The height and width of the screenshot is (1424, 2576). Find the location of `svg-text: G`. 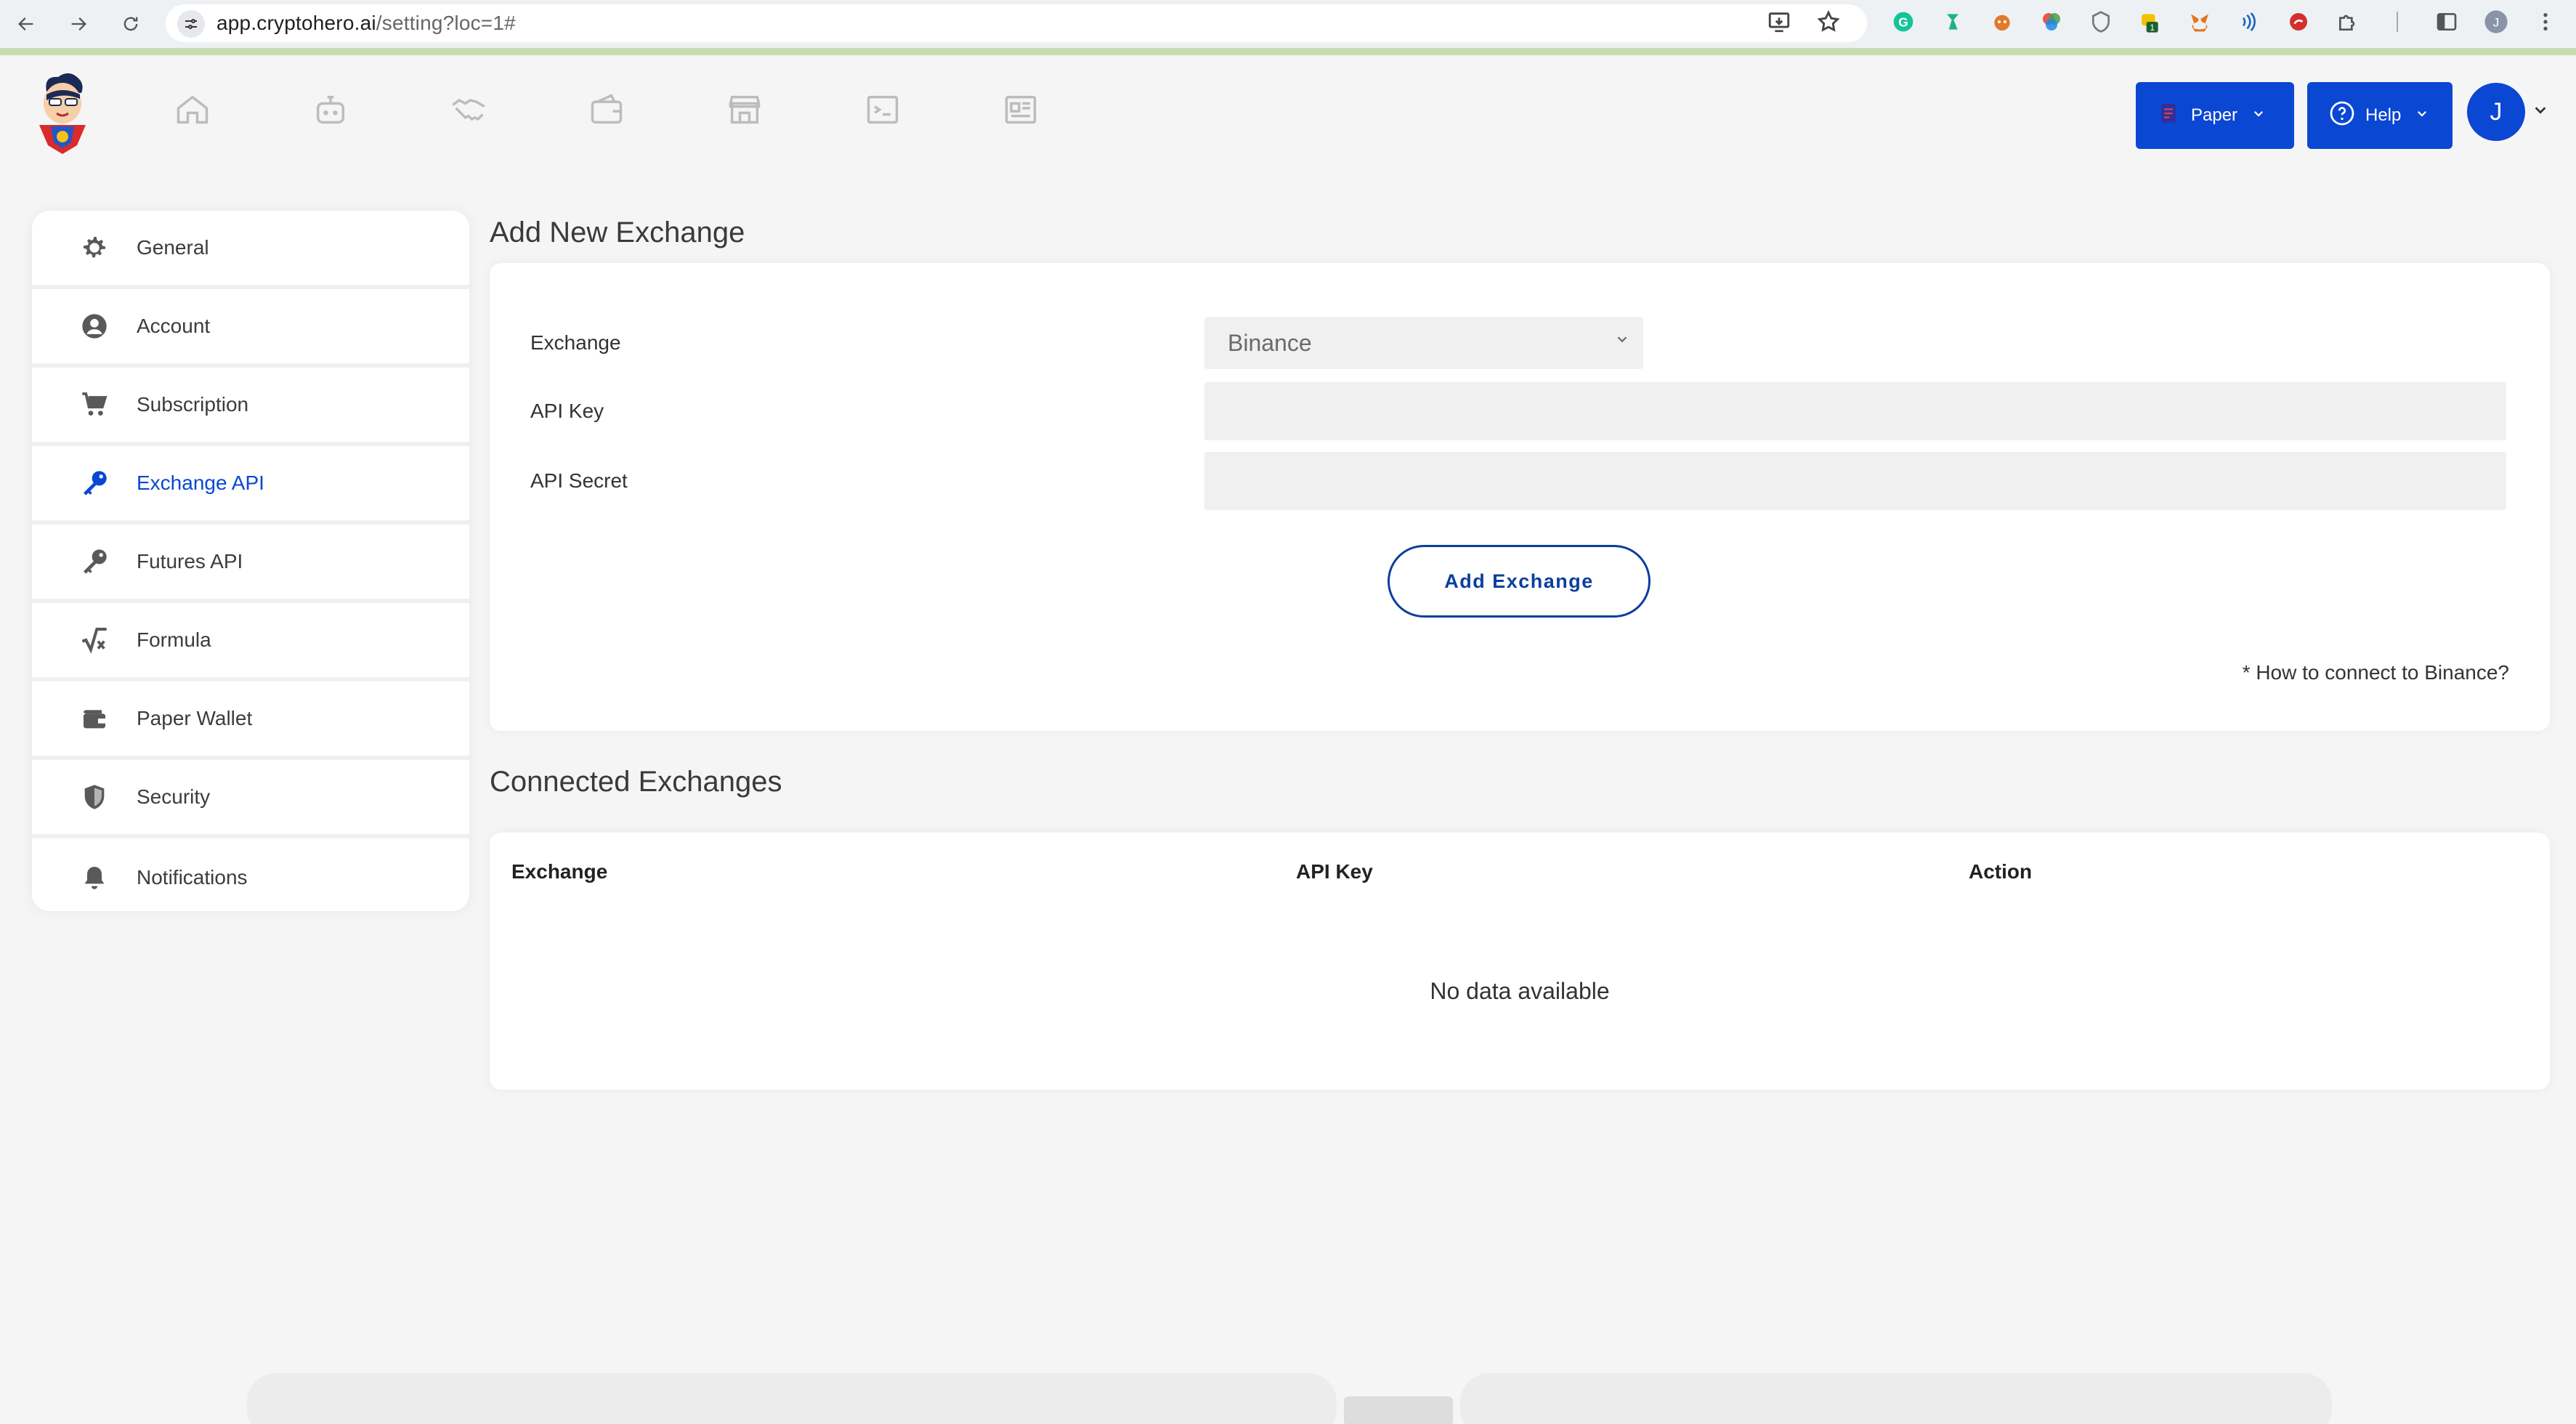

svg-text: G is located at coordinates (1903, 22).